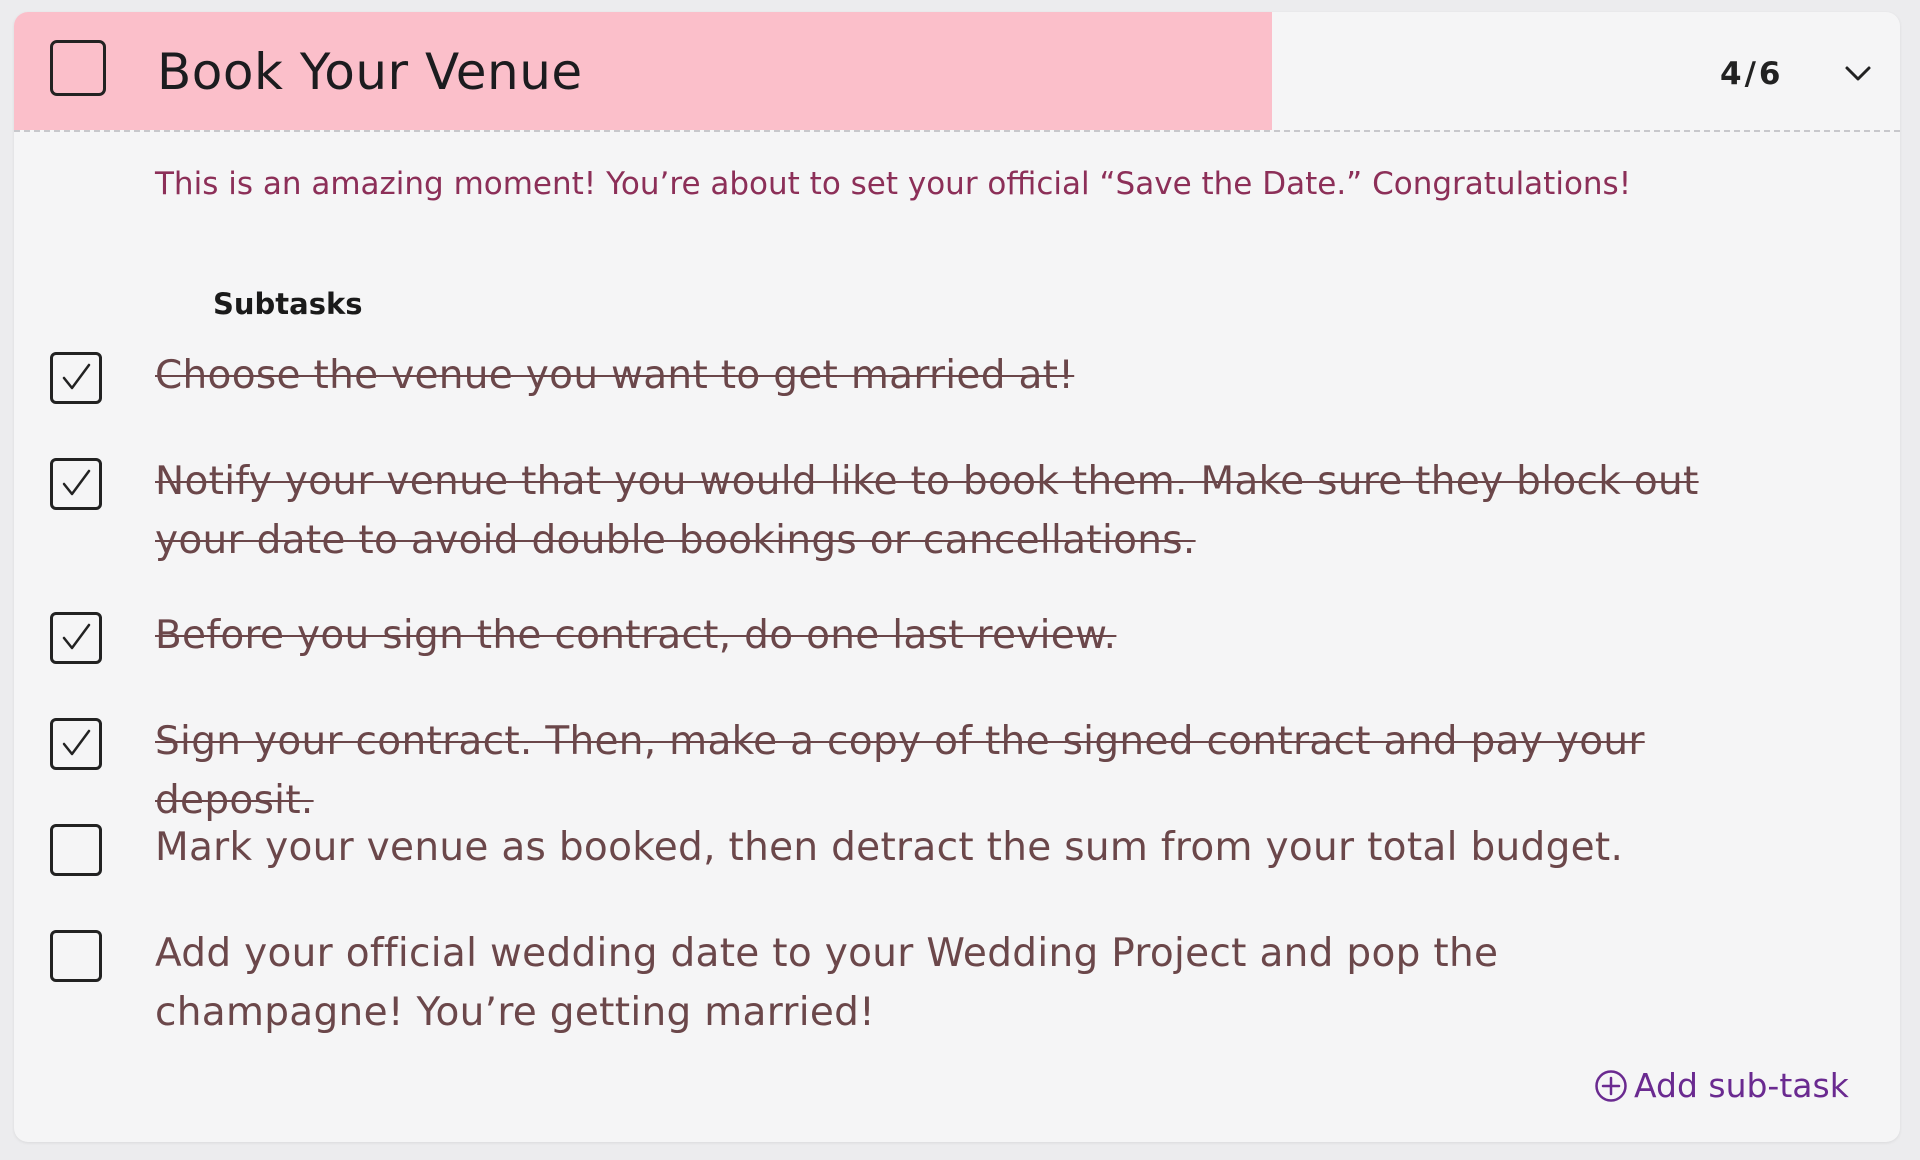 The height and width of the screenshot is (1160, 1920). What do you see at coordinates (957, 72) in the screenshot?
I see `task-header: Book Your Venue 4/6` at bounding box center [957, 72].